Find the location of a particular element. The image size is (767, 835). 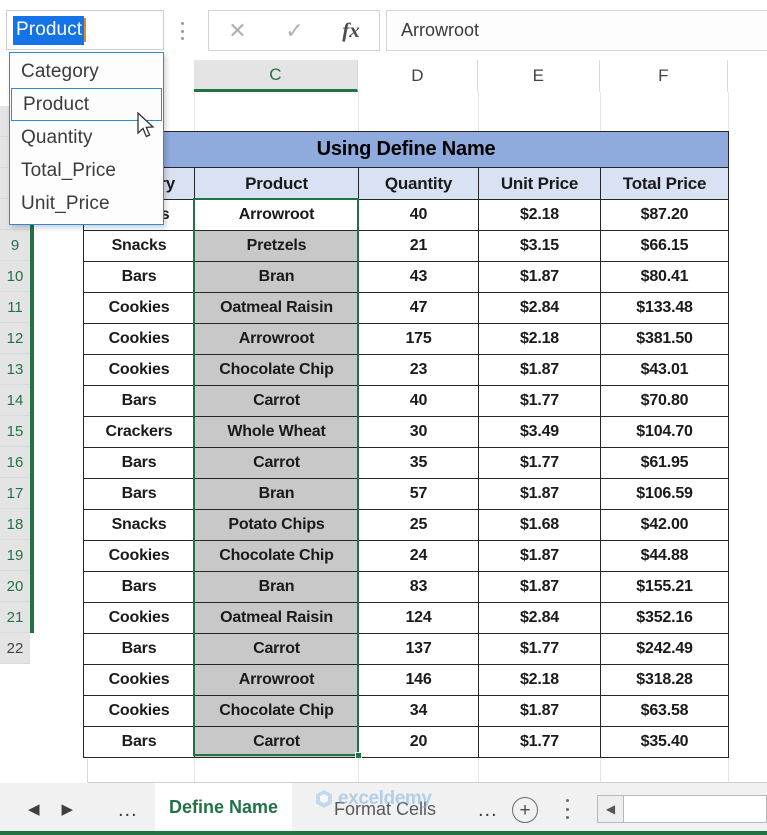

cell-total-price: $70.80 is located at coordinates (664, 401).